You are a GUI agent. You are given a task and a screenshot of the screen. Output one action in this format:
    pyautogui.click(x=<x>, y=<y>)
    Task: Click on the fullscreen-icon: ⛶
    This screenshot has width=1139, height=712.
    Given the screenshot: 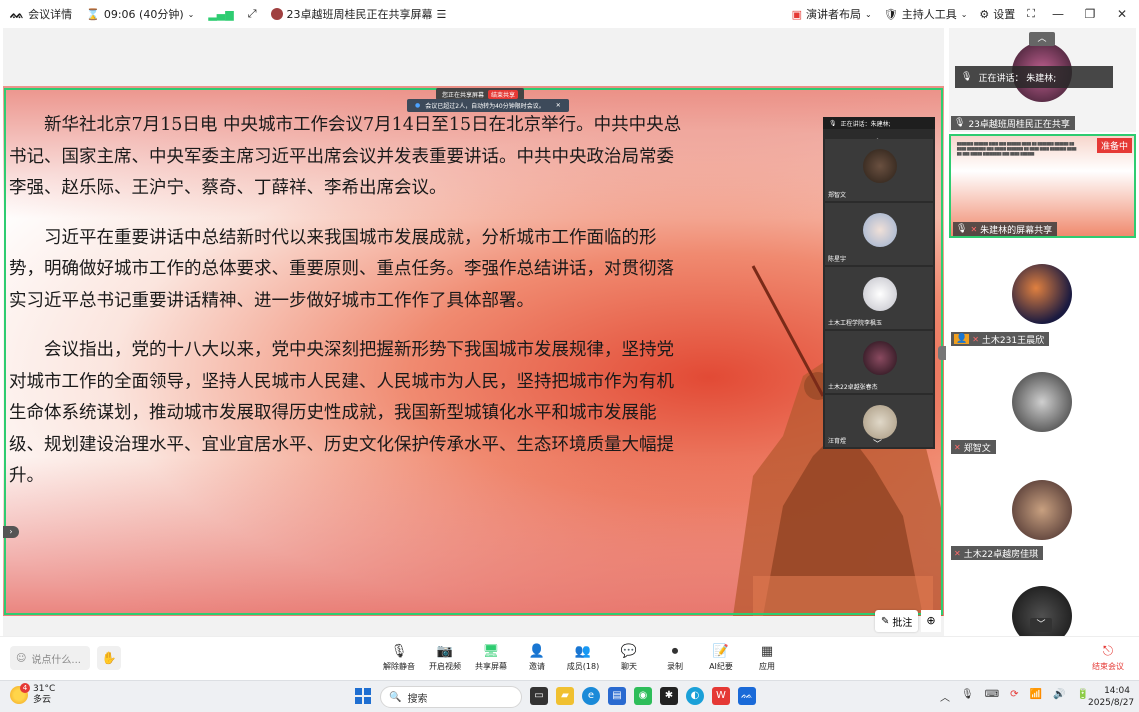 What is the action you would take?
    pyautogui.click(x=1031, y=14)
    